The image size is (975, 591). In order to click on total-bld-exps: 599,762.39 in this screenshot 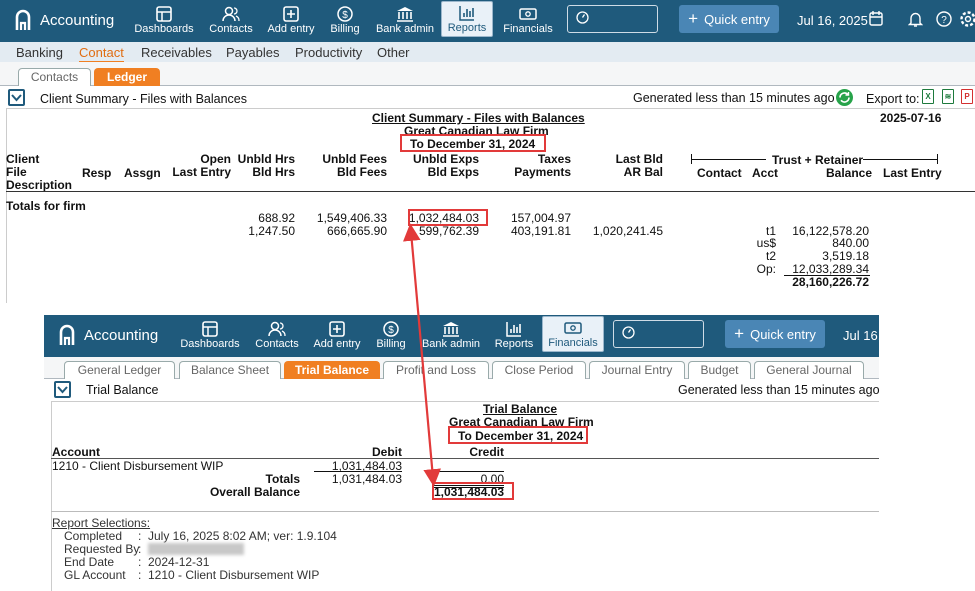, I will do `click(448, 231)`.